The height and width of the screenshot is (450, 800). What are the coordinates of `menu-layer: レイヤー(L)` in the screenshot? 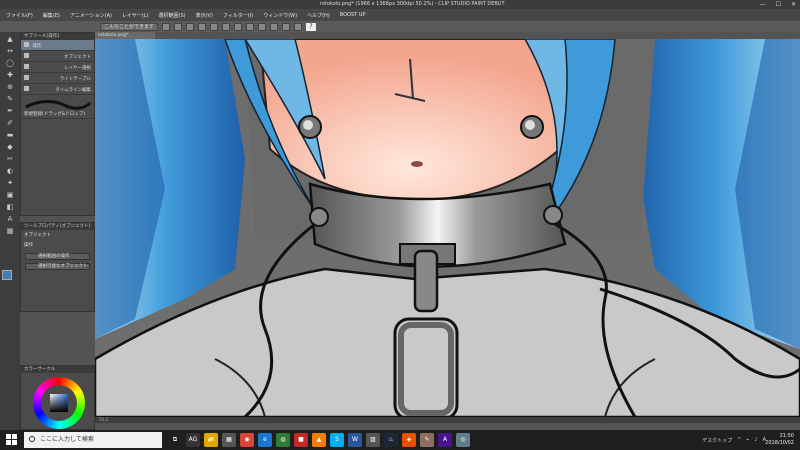 It's located at (135, 15).